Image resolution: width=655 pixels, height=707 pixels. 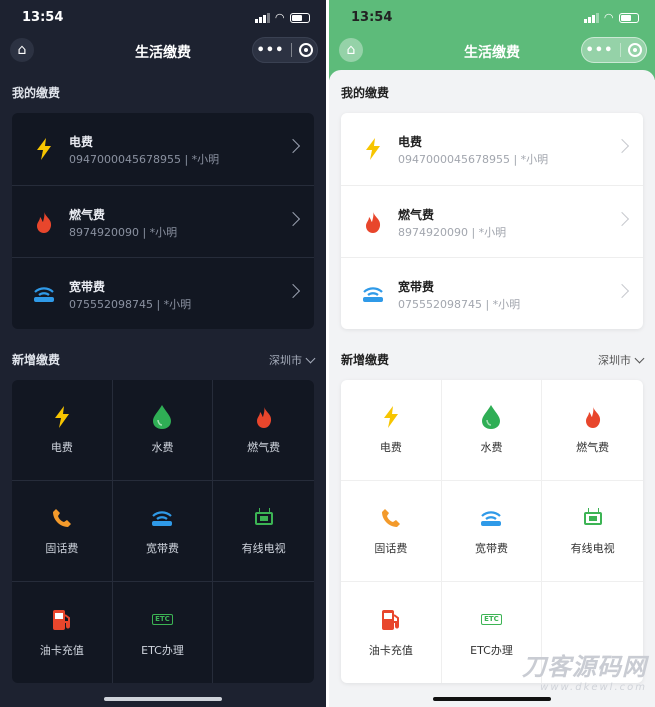 I want to click on grid-item-etc: ETC ETC办理, so click(x=163, y=632).